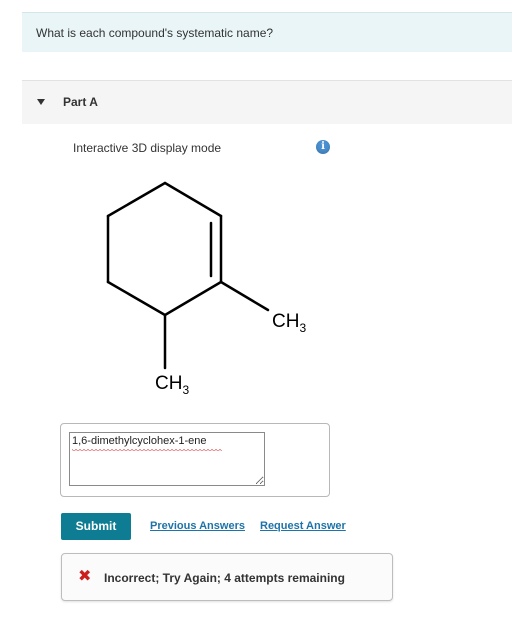 This screenshot has width=512, height=627. I want to click on methyl-ch-bottom: CH, so click(168, 383).